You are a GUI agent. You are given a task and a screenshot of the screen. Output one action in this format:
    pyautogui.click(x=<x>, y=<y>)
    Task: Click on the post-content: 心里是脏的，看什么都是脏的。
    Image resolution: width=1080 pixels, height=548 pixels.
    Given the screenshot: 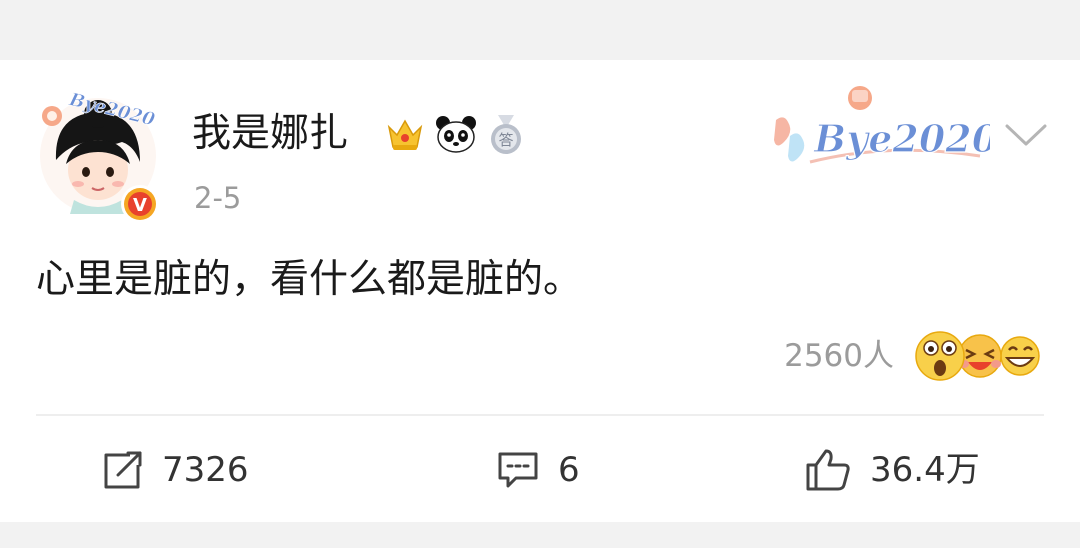 What is the action you would take?
    pyautogui.click(x=309, y=279)
    